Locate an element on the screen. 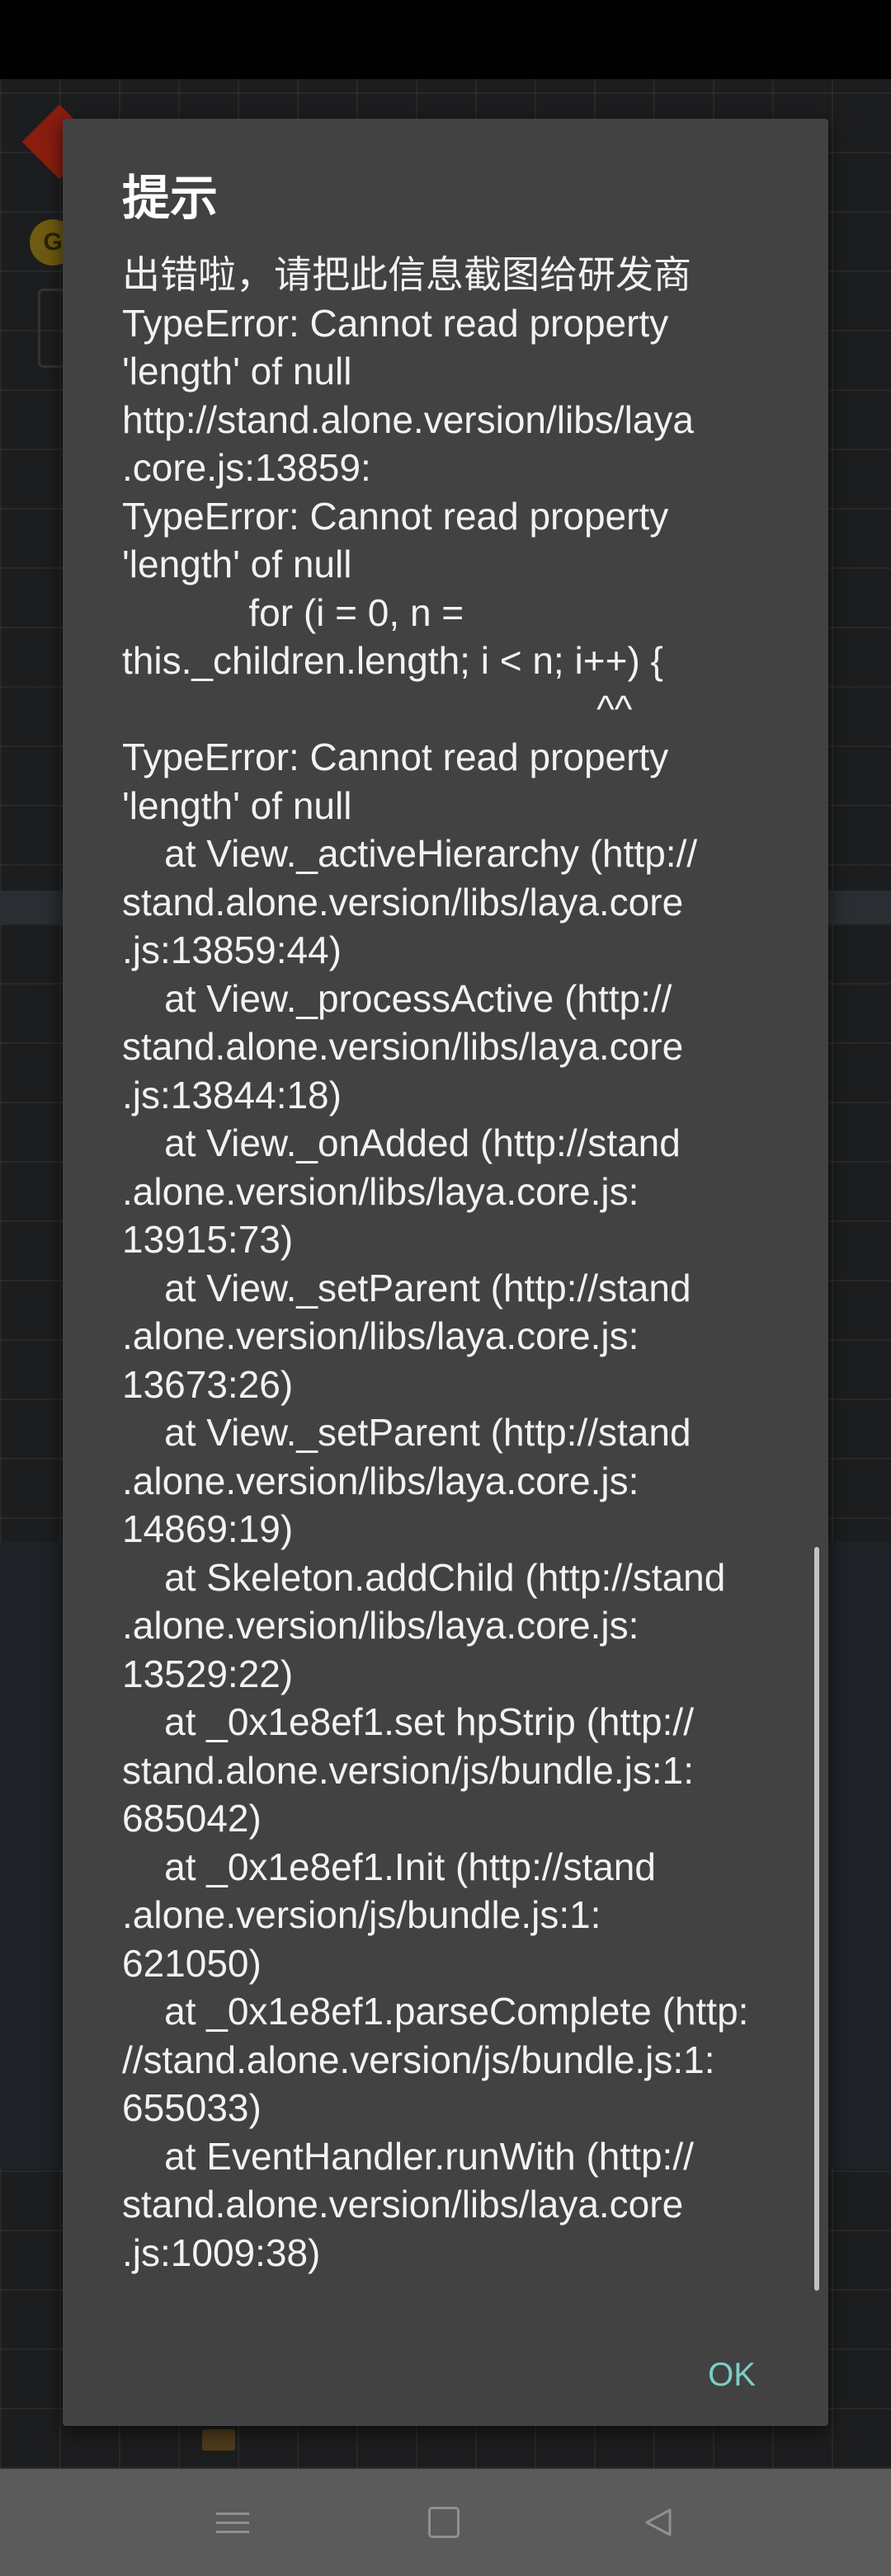 Image resolution: width=891 pixels, height=2576 pixels. dialog-scrollbar is located at coordinates (816, 1919).